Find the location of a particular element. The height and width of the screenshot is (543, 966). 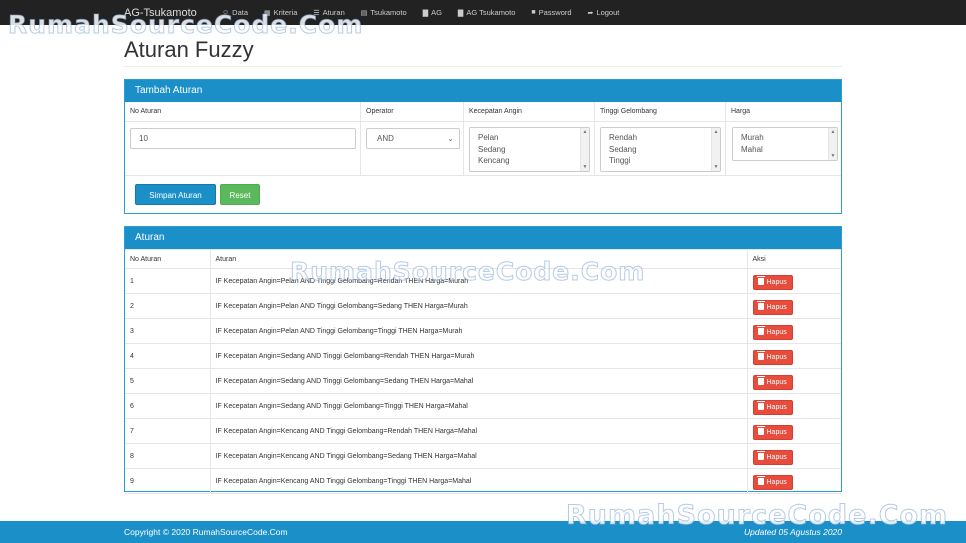

nav-item-logout: ➦ Logout is located at coordinates (604, 12).